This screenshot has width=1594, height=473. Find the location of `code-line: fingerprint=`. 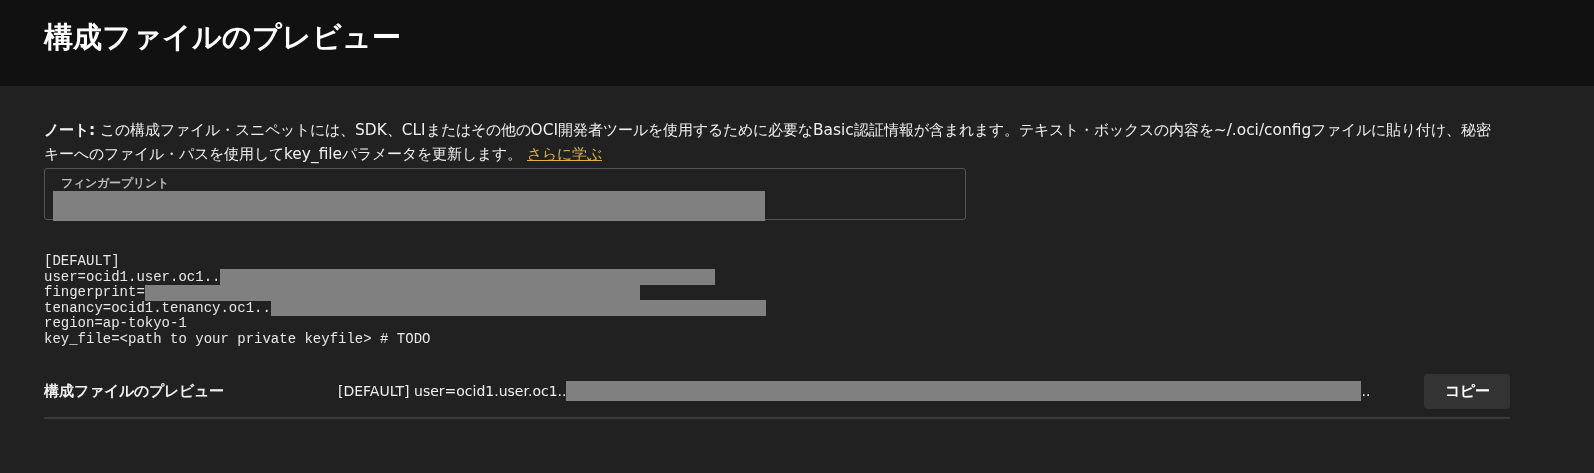

code-line: fingerprint= is located at coordinates (94, 293).